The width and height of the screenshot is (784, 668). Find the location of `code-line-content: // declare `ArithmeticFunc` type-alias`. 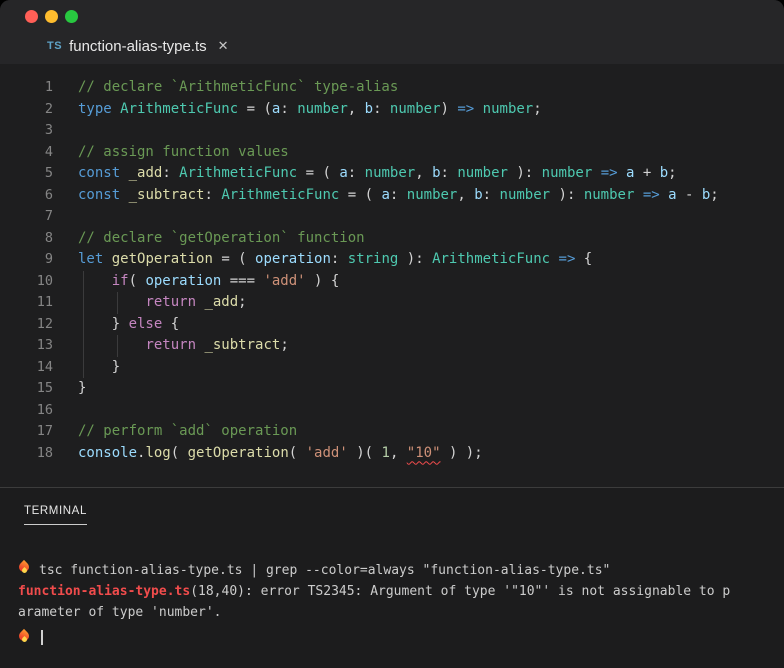

code-line-content: // declare `ArithmeticFunc` type-alias is located at coordinates (238, 88).